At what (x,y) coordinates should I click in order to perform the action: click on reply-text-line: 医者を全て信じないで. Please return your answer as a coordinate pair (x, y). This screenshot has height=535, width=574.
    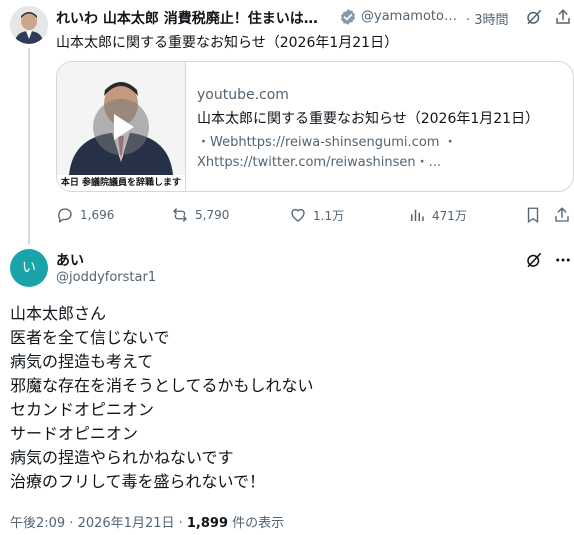
    Looking at the image, I should click on (90, 337).